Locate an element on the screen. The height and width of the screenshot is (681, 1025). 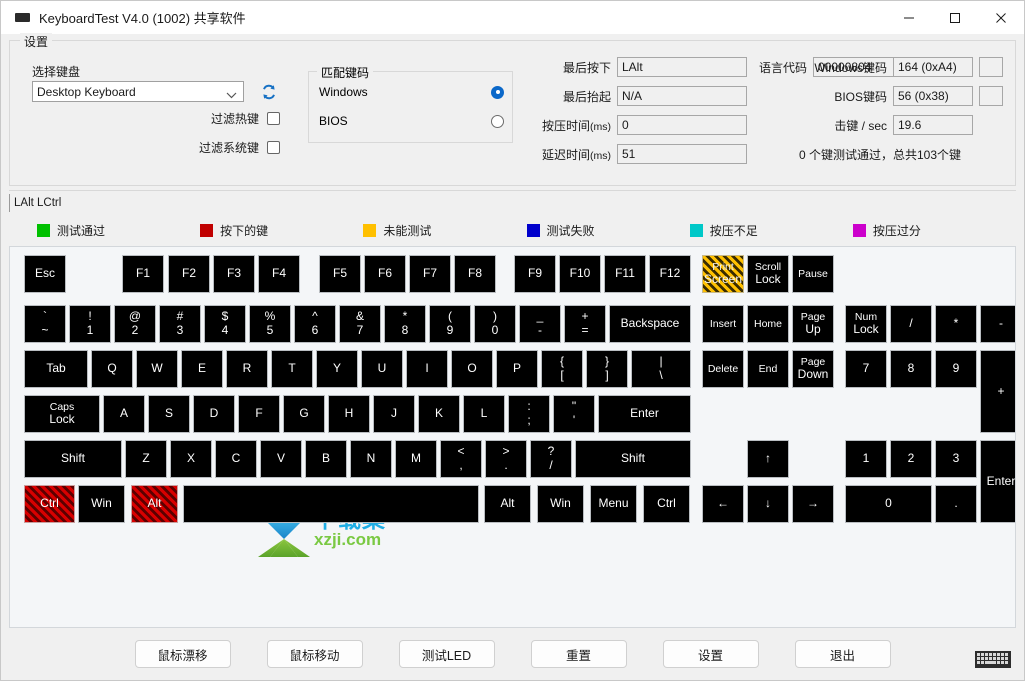
key-alt-left: Alt is located at coordinates (154, 504).